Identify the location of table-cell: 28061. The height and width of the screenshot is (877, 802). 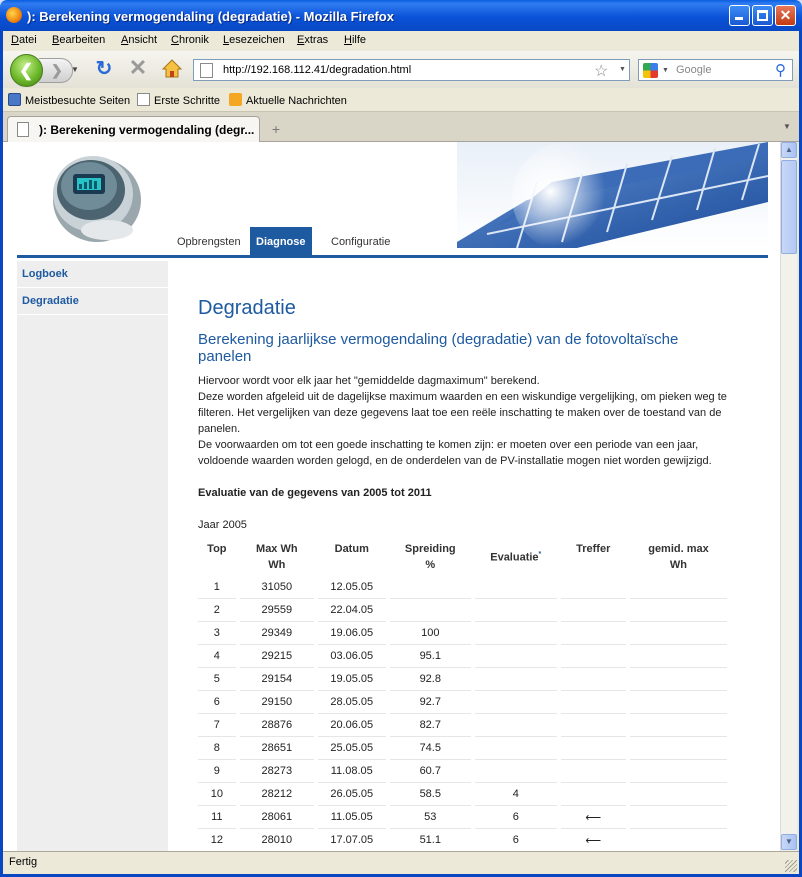
(276, 817).